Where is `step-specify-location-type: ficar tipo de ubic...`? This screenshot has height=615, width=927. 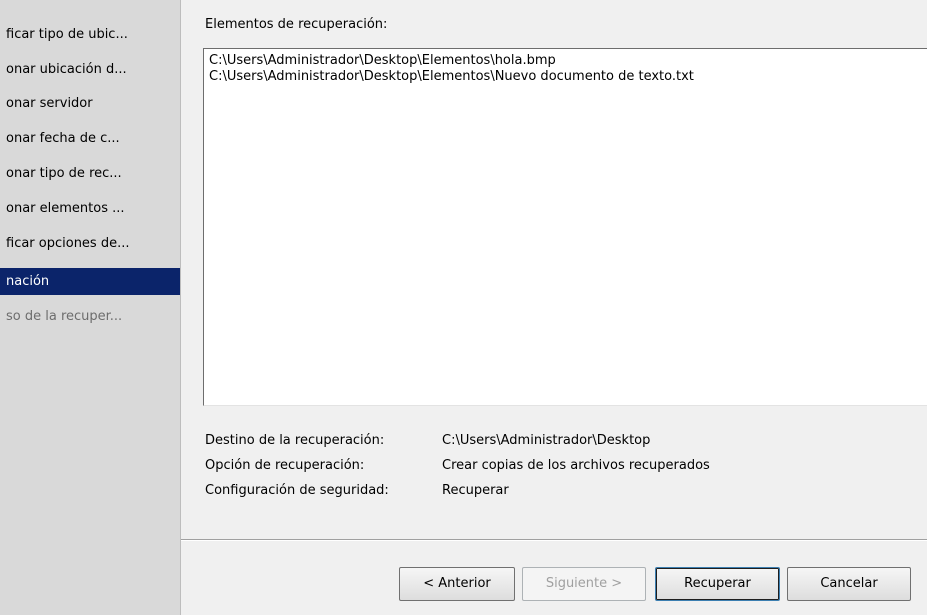
step-specify-location-type: ficar tipo de ubic... is located at coordinates (90, 34).